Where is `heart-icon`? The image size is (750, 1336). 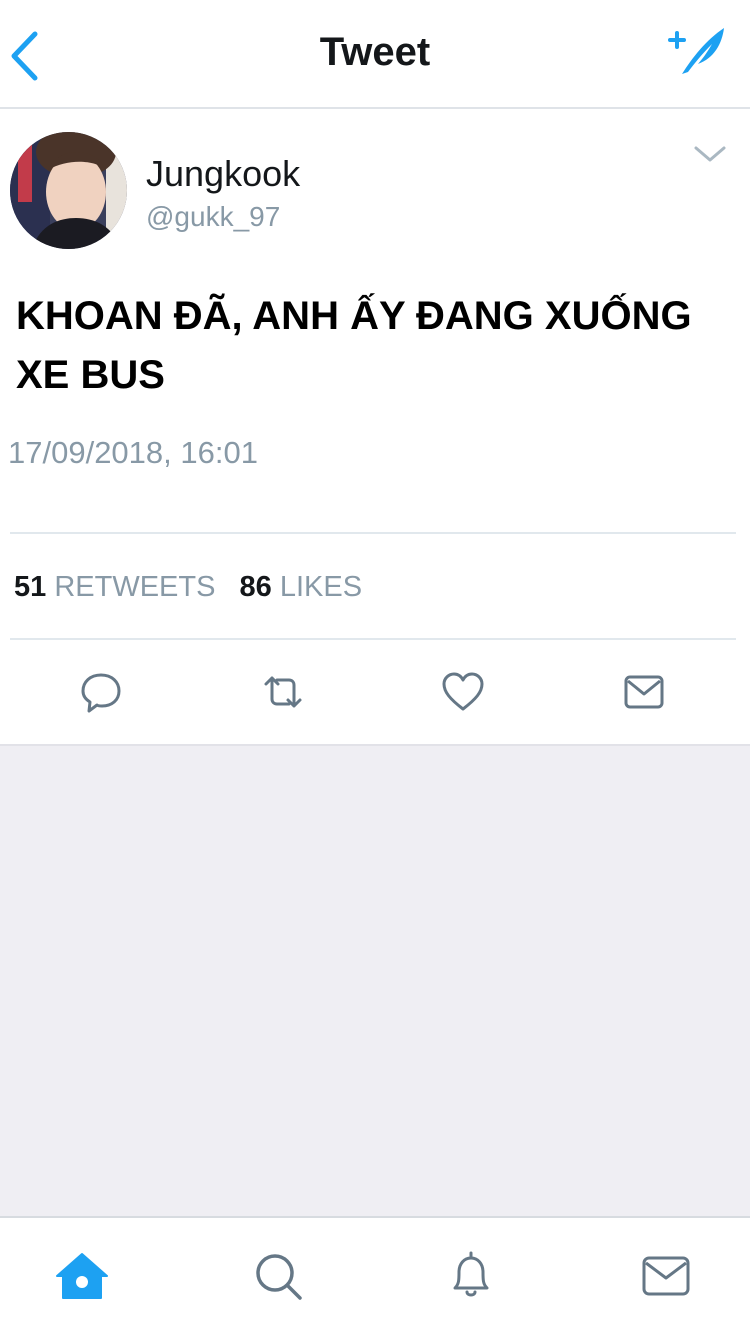
heart-icon is located at coordinates (463, 691).